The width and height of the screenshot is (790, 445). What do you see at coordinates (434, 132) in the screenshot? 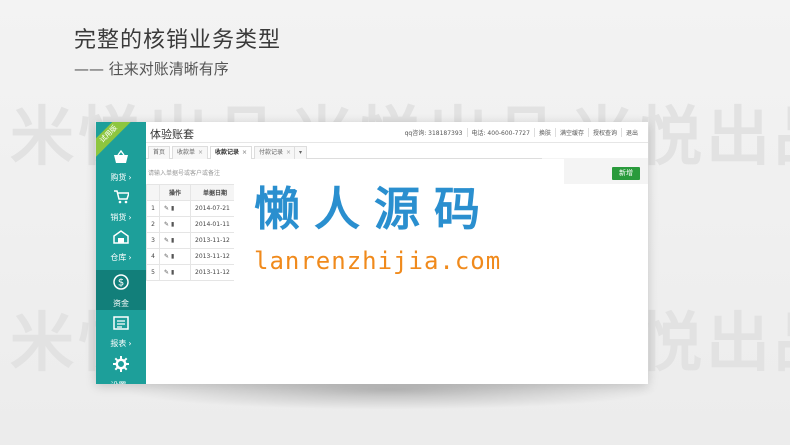
I see `qq-contact-link: qq咨询: 318187393` at bounding box center [434, 132].